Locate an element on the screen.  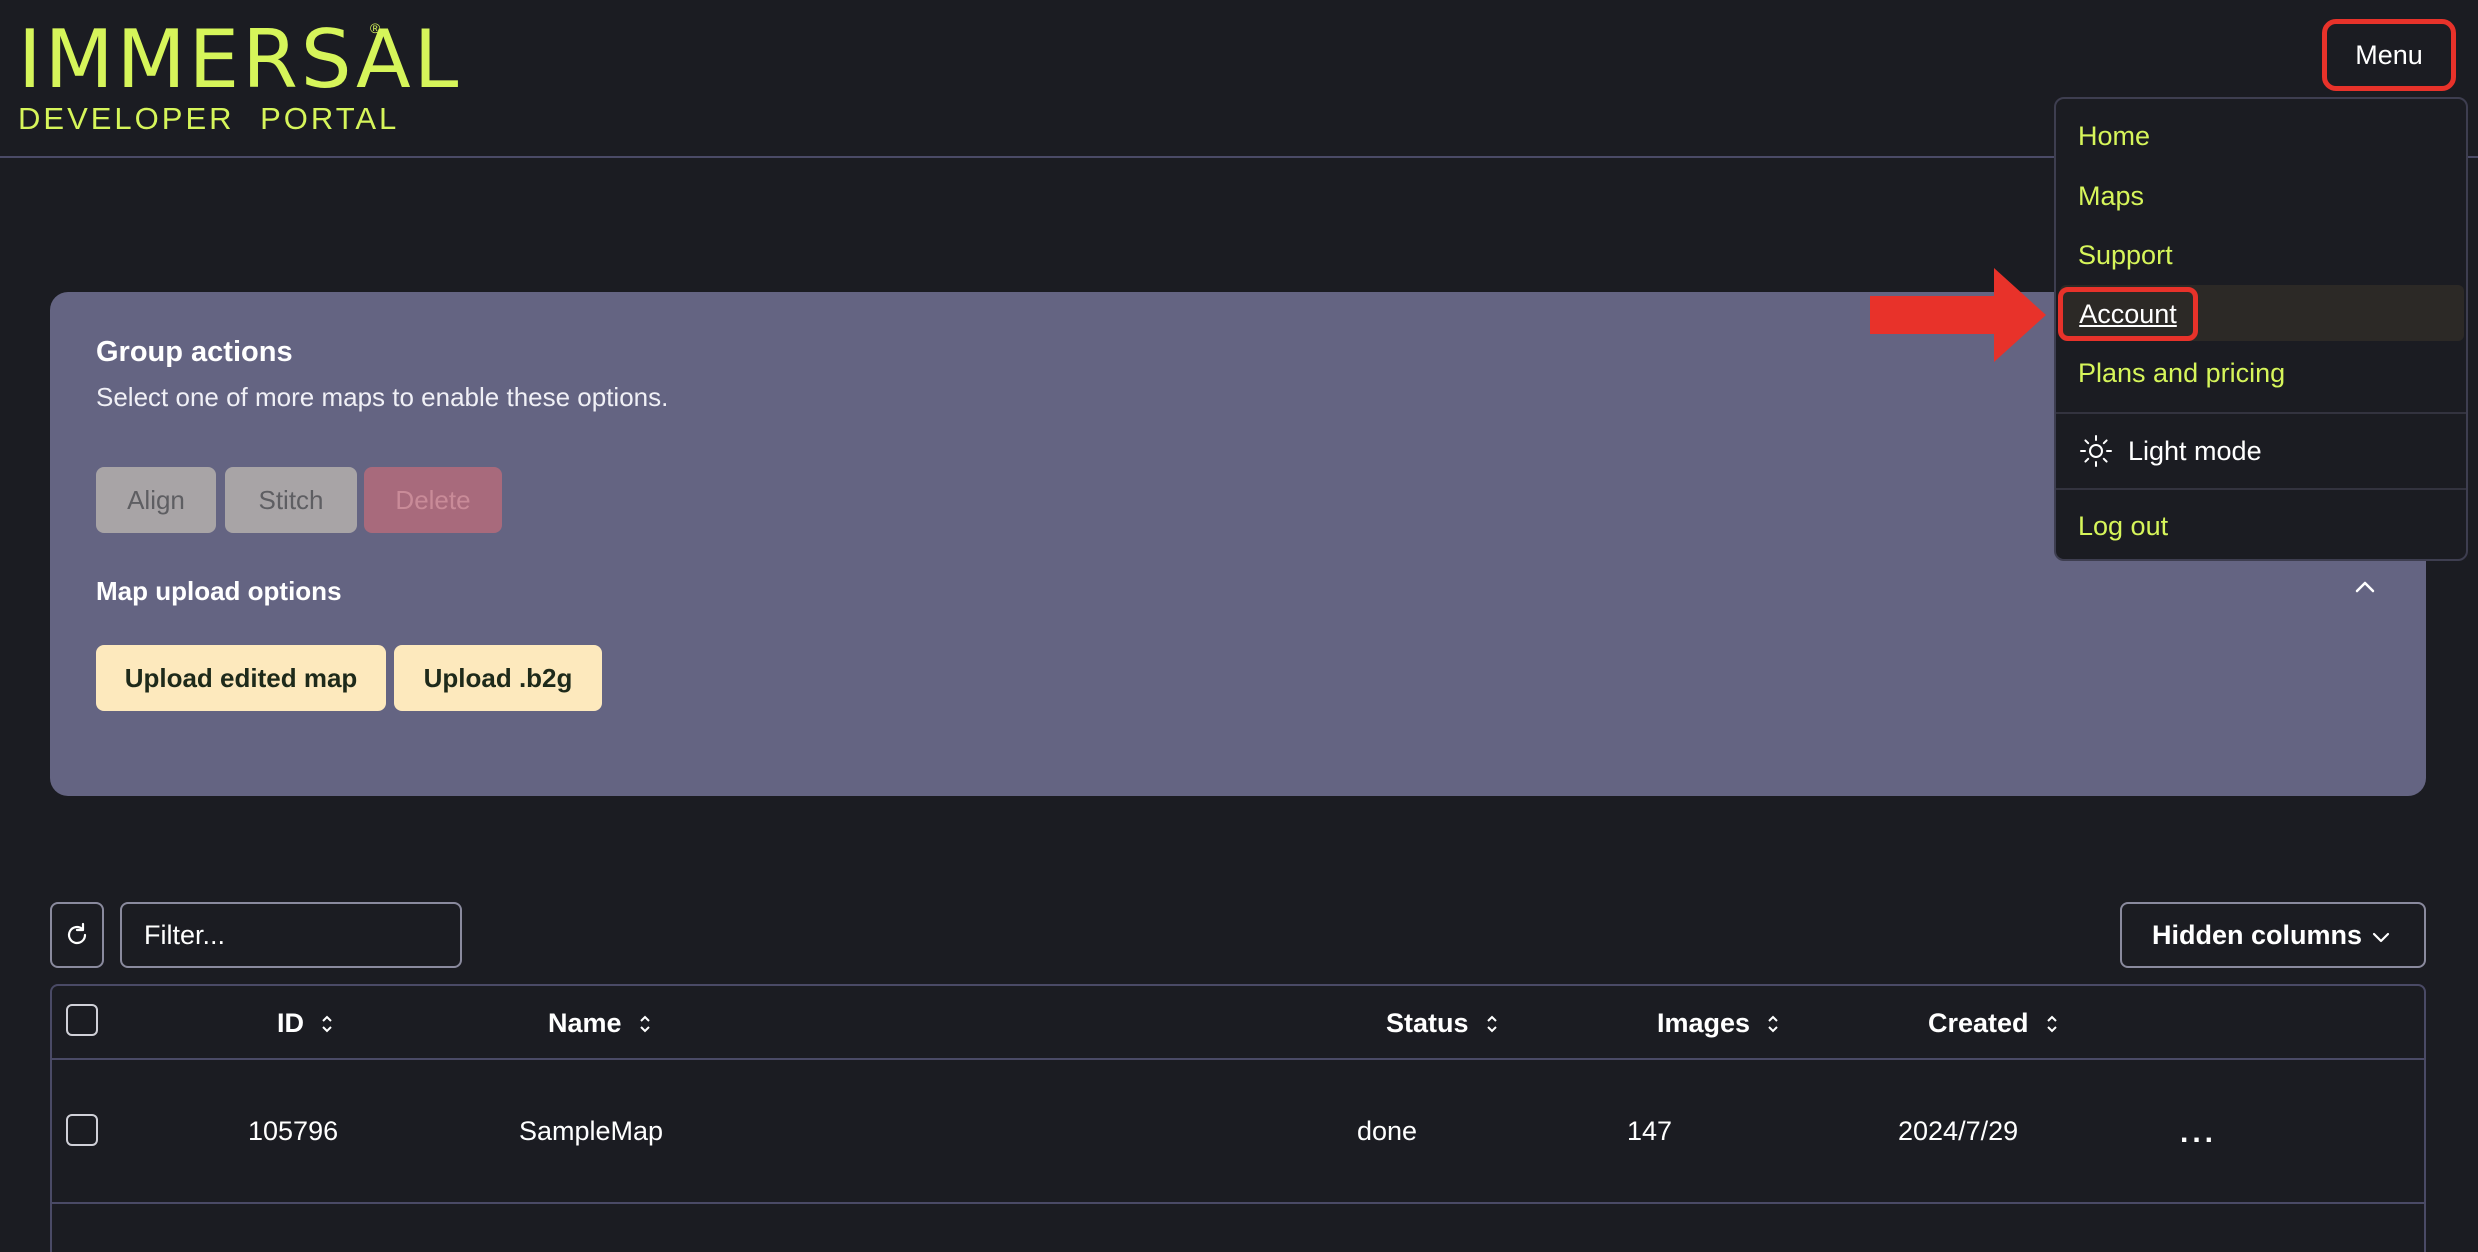
menu-item-plans-and-pricing: Plans and pricing is located at coordinates (2181, 373).